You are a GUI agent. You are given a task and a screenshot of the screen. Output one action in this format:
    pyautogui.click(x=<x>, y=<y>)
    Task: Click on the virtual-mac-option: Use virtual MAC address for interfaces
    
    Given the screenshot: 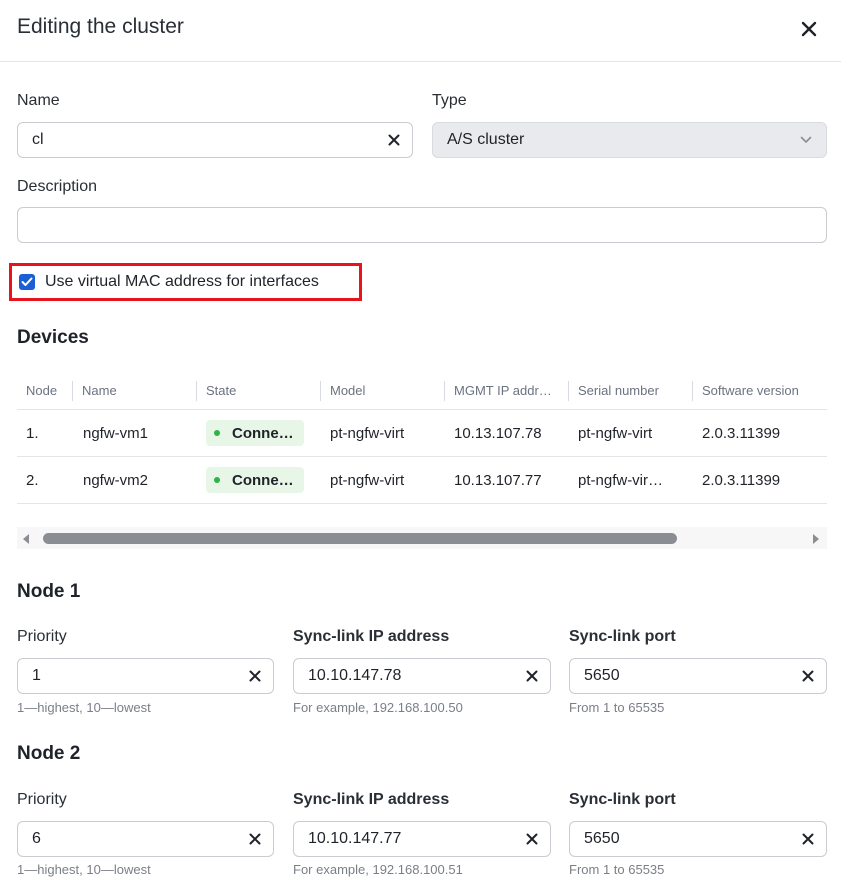 What is the action you would take?
    pyautogui.click(x=185, y=282)
    